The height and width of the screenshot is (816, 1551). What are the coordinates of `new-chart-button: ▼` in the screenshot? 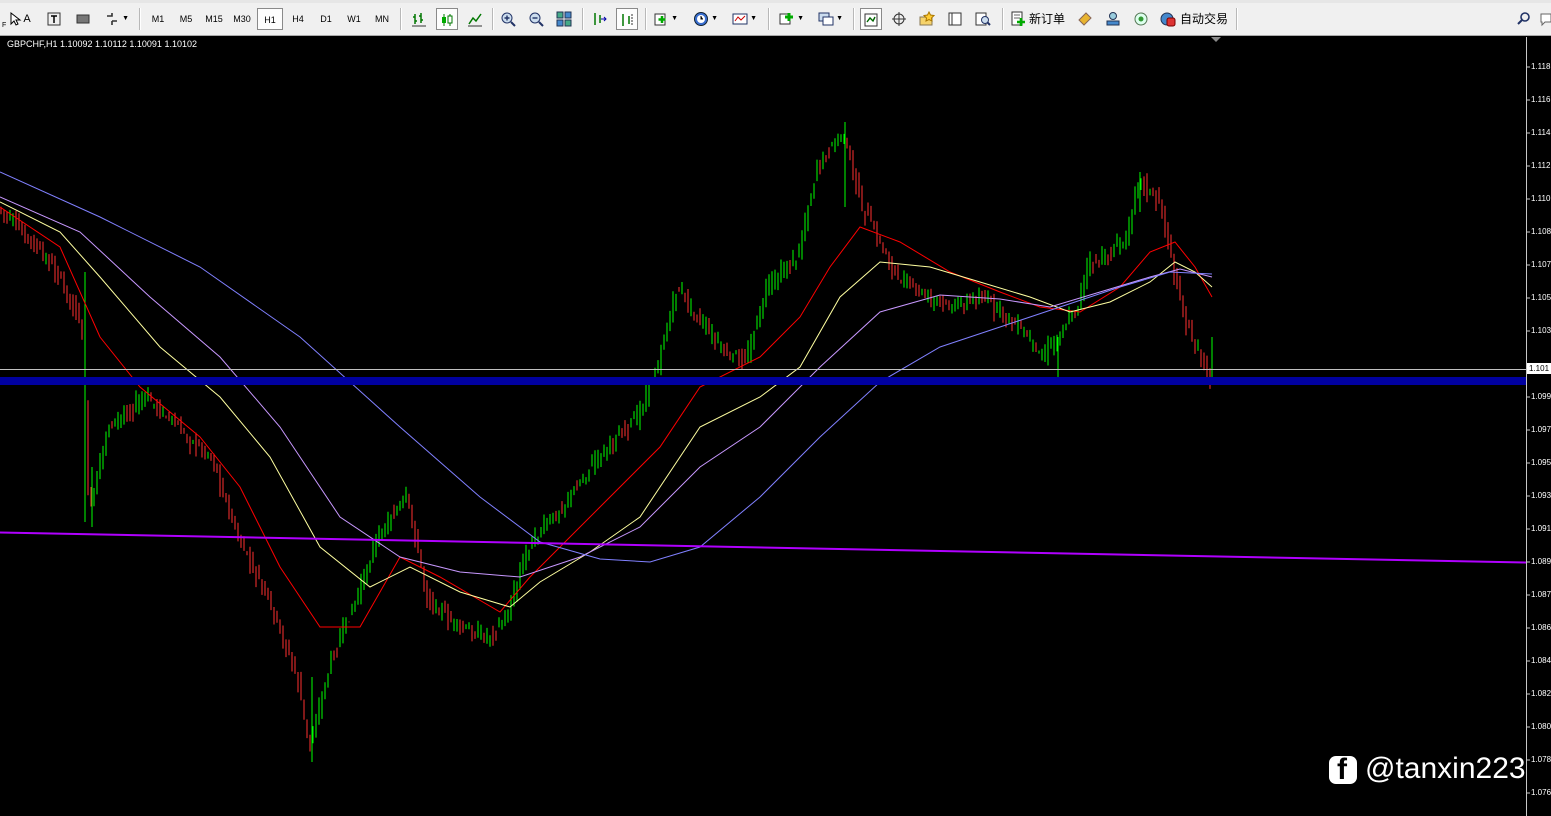 It's located at (790, 19).